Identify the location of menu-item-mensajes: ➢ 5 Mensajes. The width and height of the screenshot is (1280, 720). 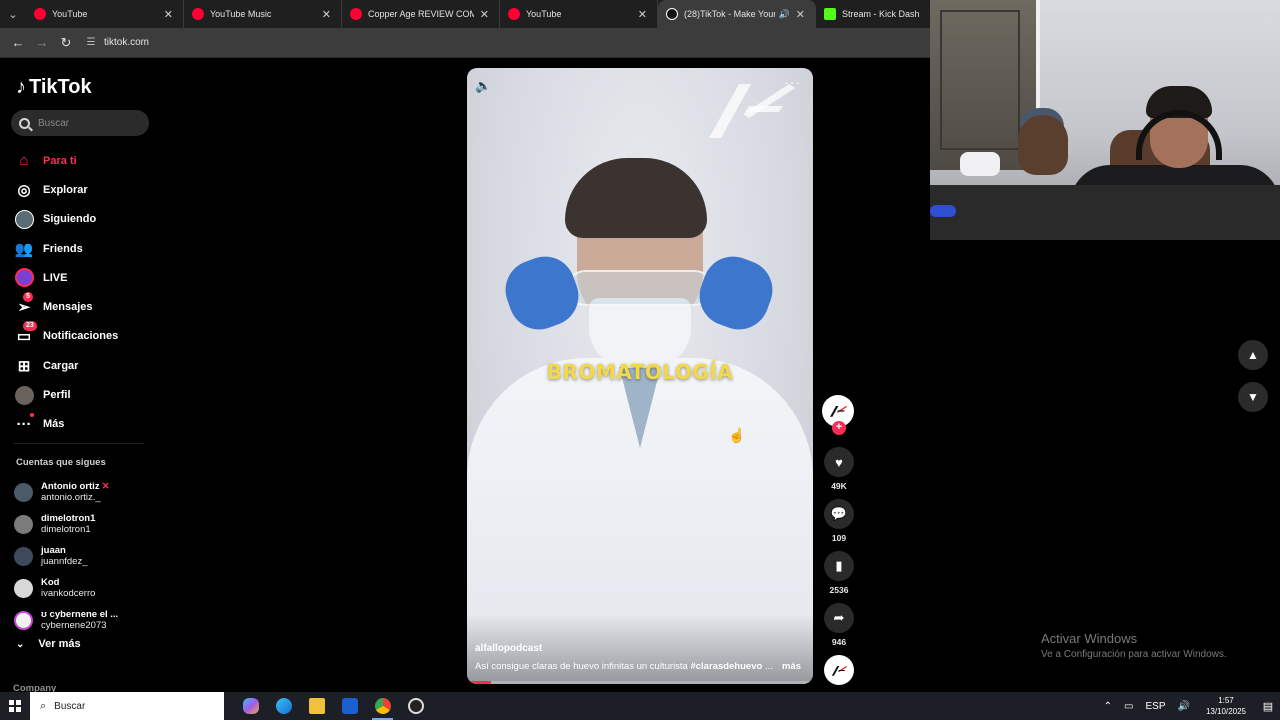
(84, 306).